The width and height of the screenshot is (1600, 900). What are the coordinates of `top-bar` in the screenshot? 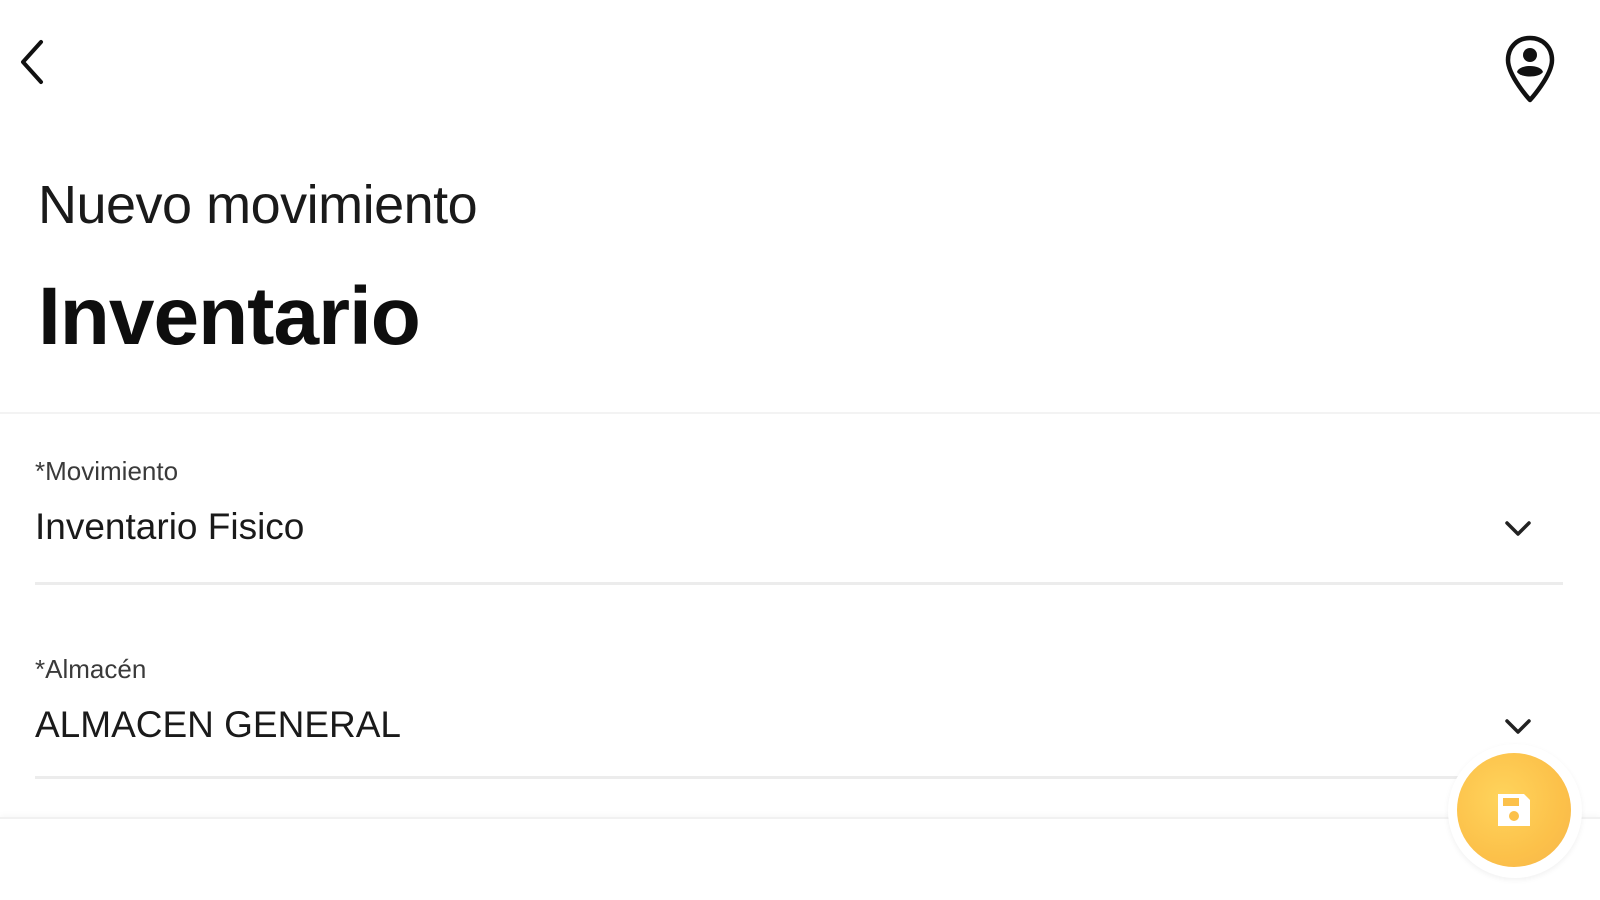 It's located at (800, 65).